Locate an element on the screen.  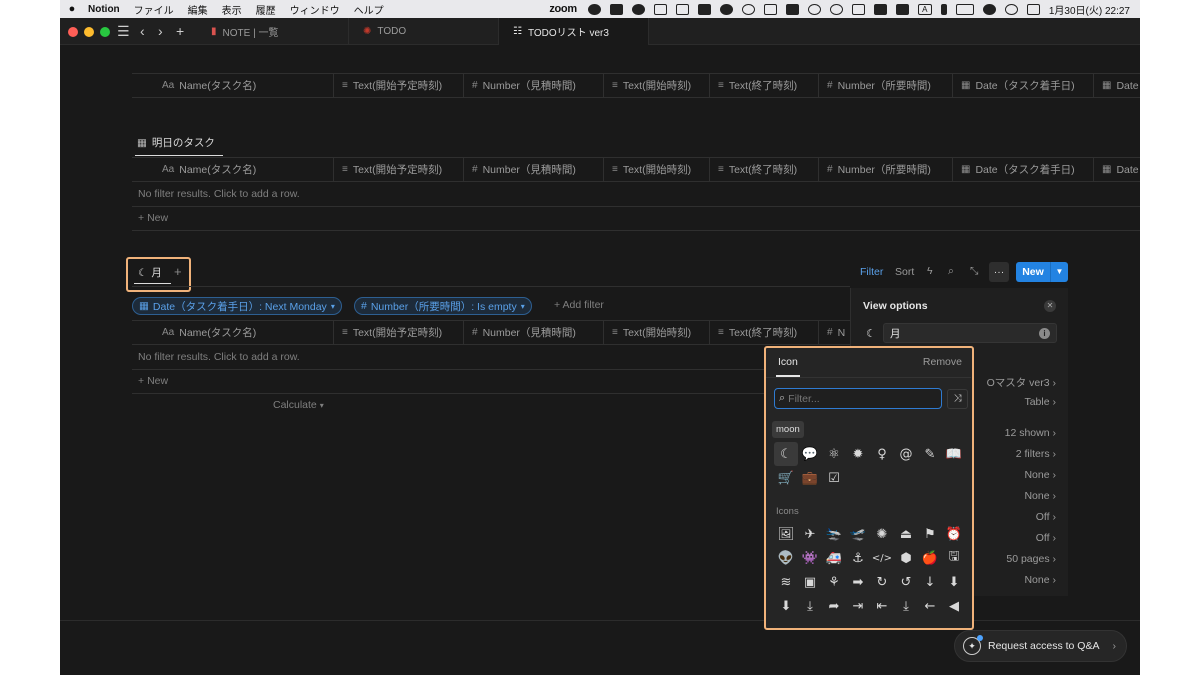
icon-option: ♀ is located at coordinates (882, 454).